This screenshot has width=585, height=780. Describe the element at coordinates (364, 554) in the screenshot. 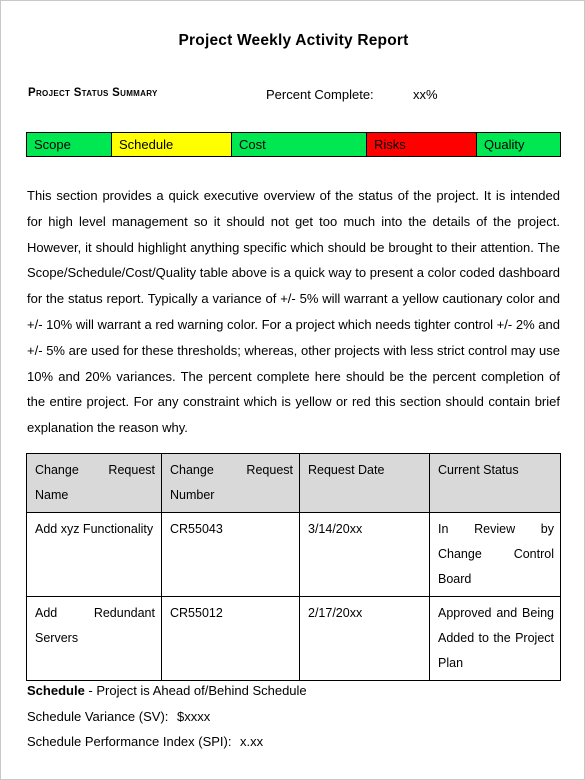

I see `table-cell-date: 3/14/20xx` at that location.